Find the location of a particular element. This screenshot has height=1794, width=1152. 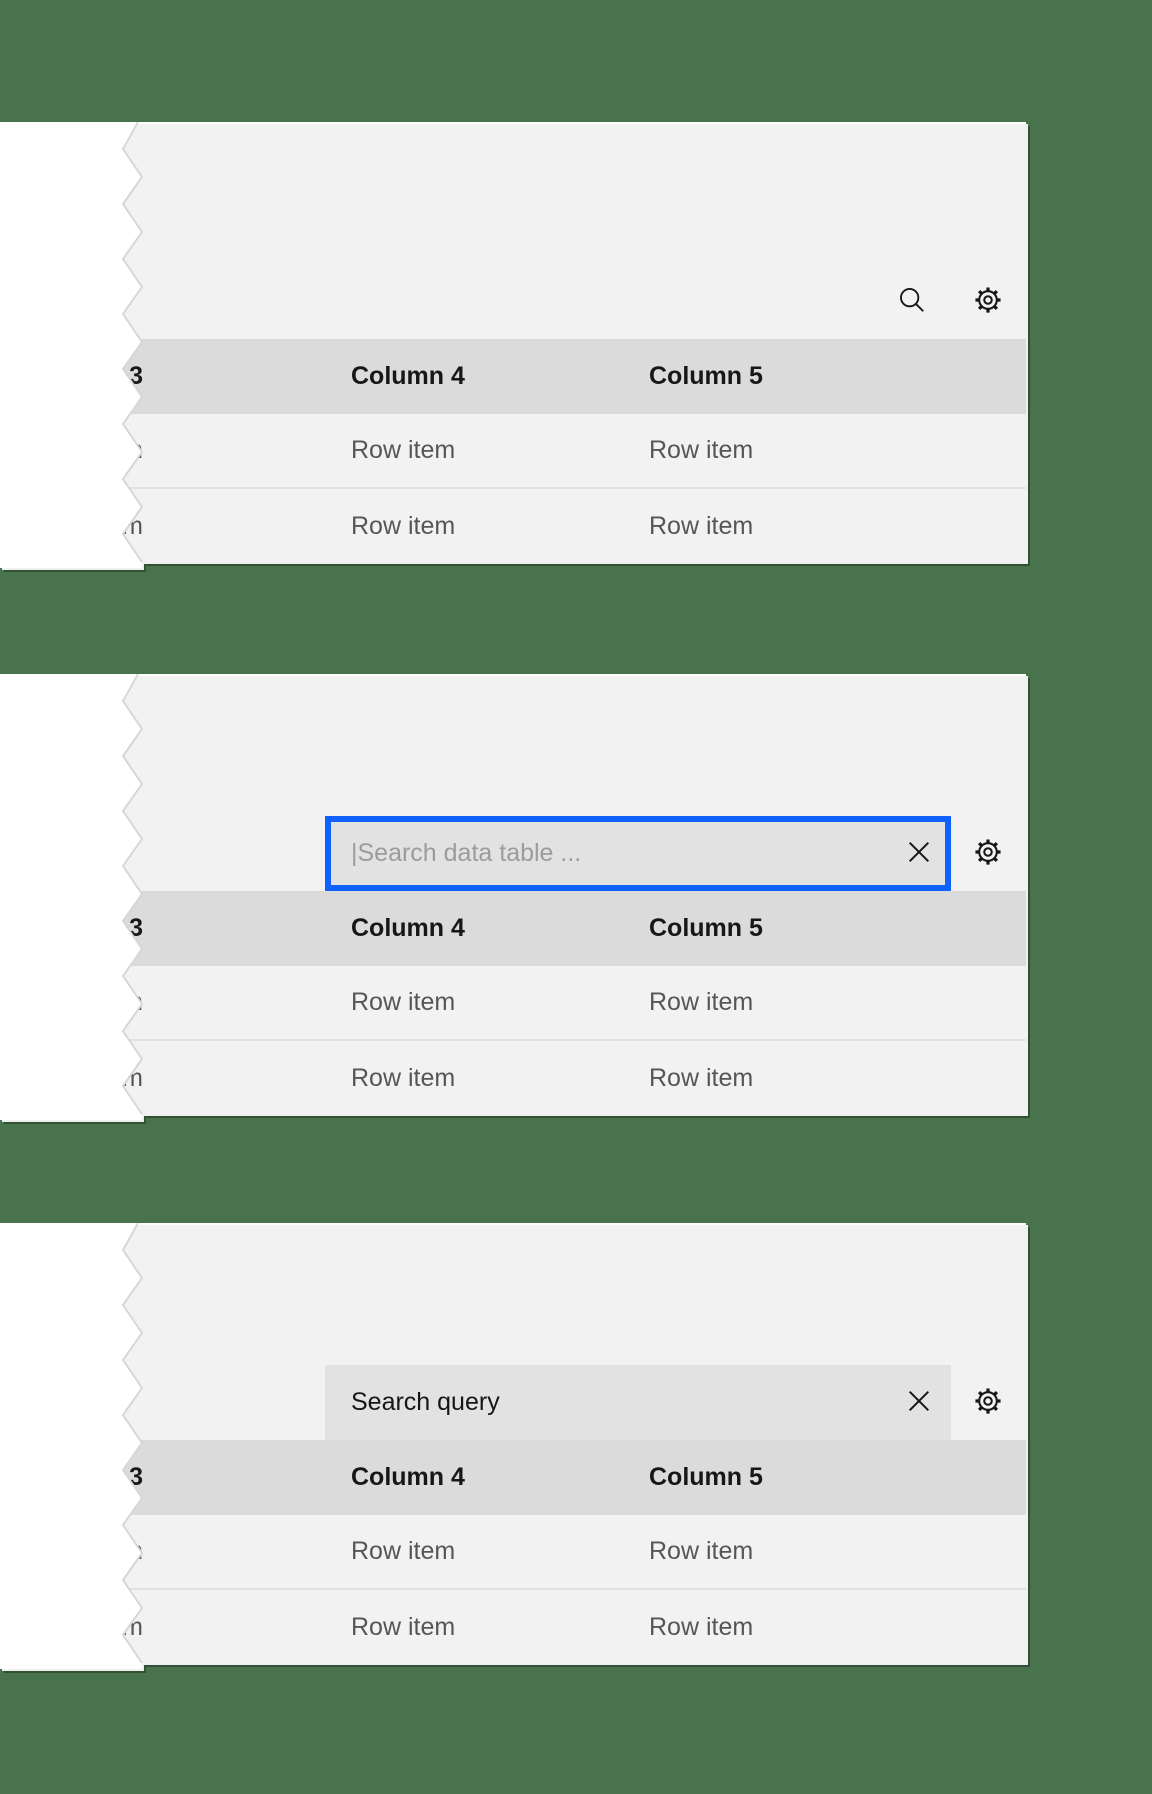

search-field-populated is located at coordinates (638, 1402).